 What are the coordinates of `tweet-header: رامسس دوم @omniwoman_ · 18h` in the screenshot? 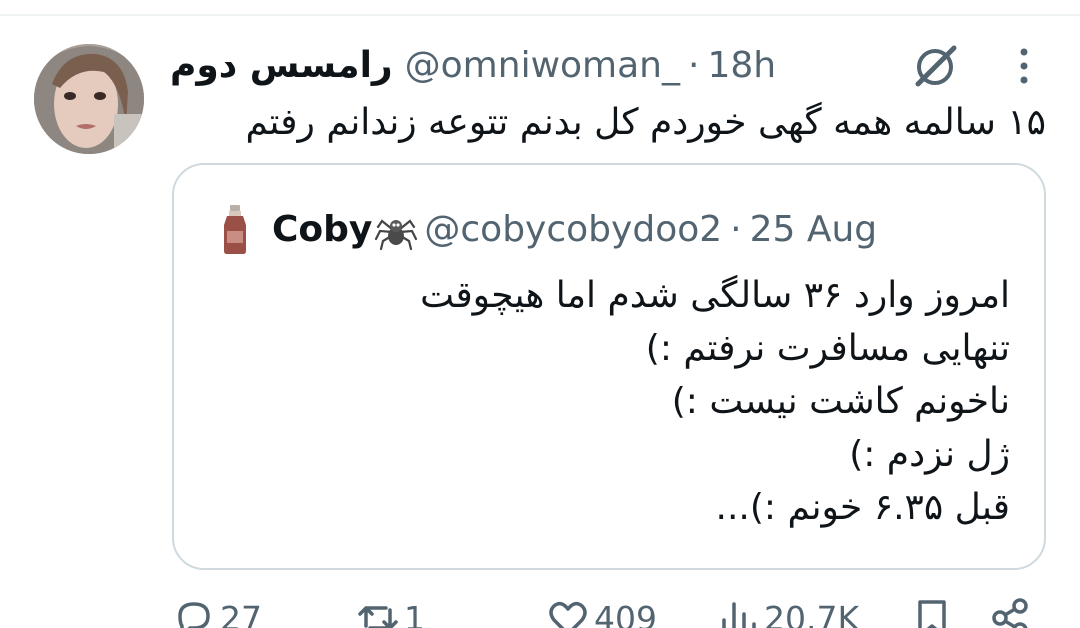 It's located at (473, 65).